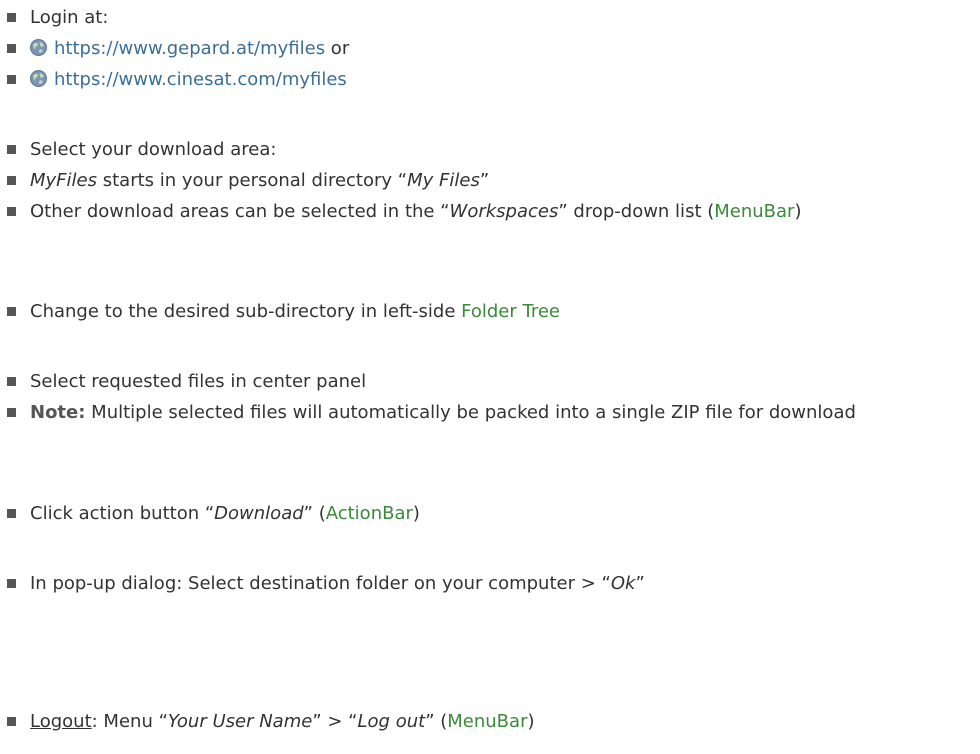 Image resolution: width=980 pixels, height=754 pixels. Describe the element at coordinates (623, 583) in the screenshot. I see `dialog-ok: Ok` at that location.